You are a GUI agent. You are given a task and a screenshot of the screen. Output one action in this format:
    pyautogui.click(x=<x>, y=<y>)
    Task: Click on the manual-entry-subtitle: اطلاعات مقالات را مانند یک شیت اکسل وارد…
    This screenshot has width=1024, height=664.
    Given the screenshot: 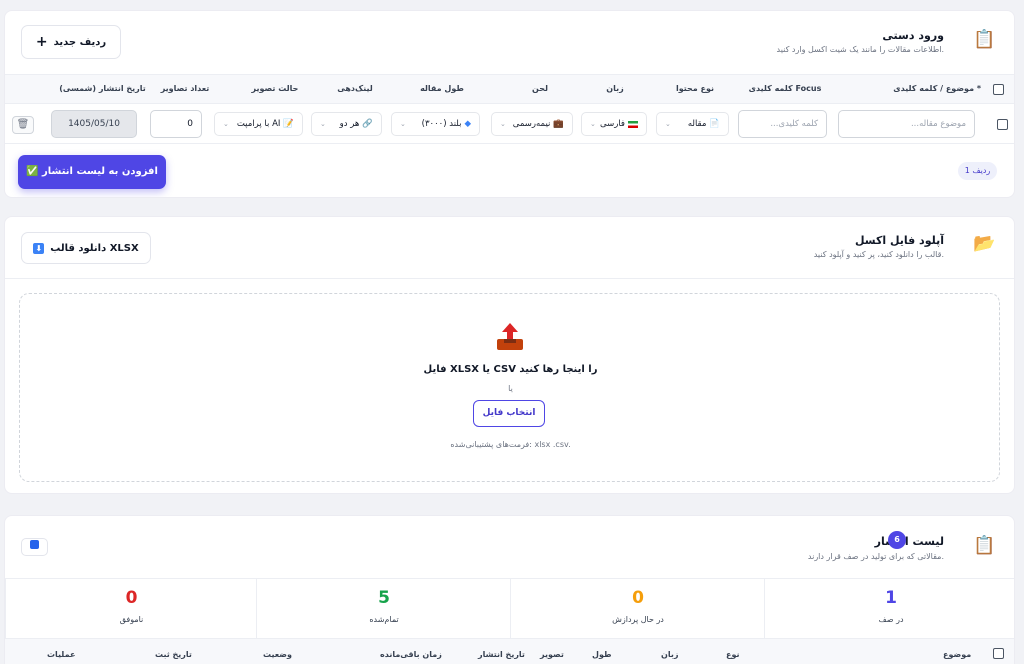 What is the action you would take?
    pyautogui.click(x=860, y=49)
    